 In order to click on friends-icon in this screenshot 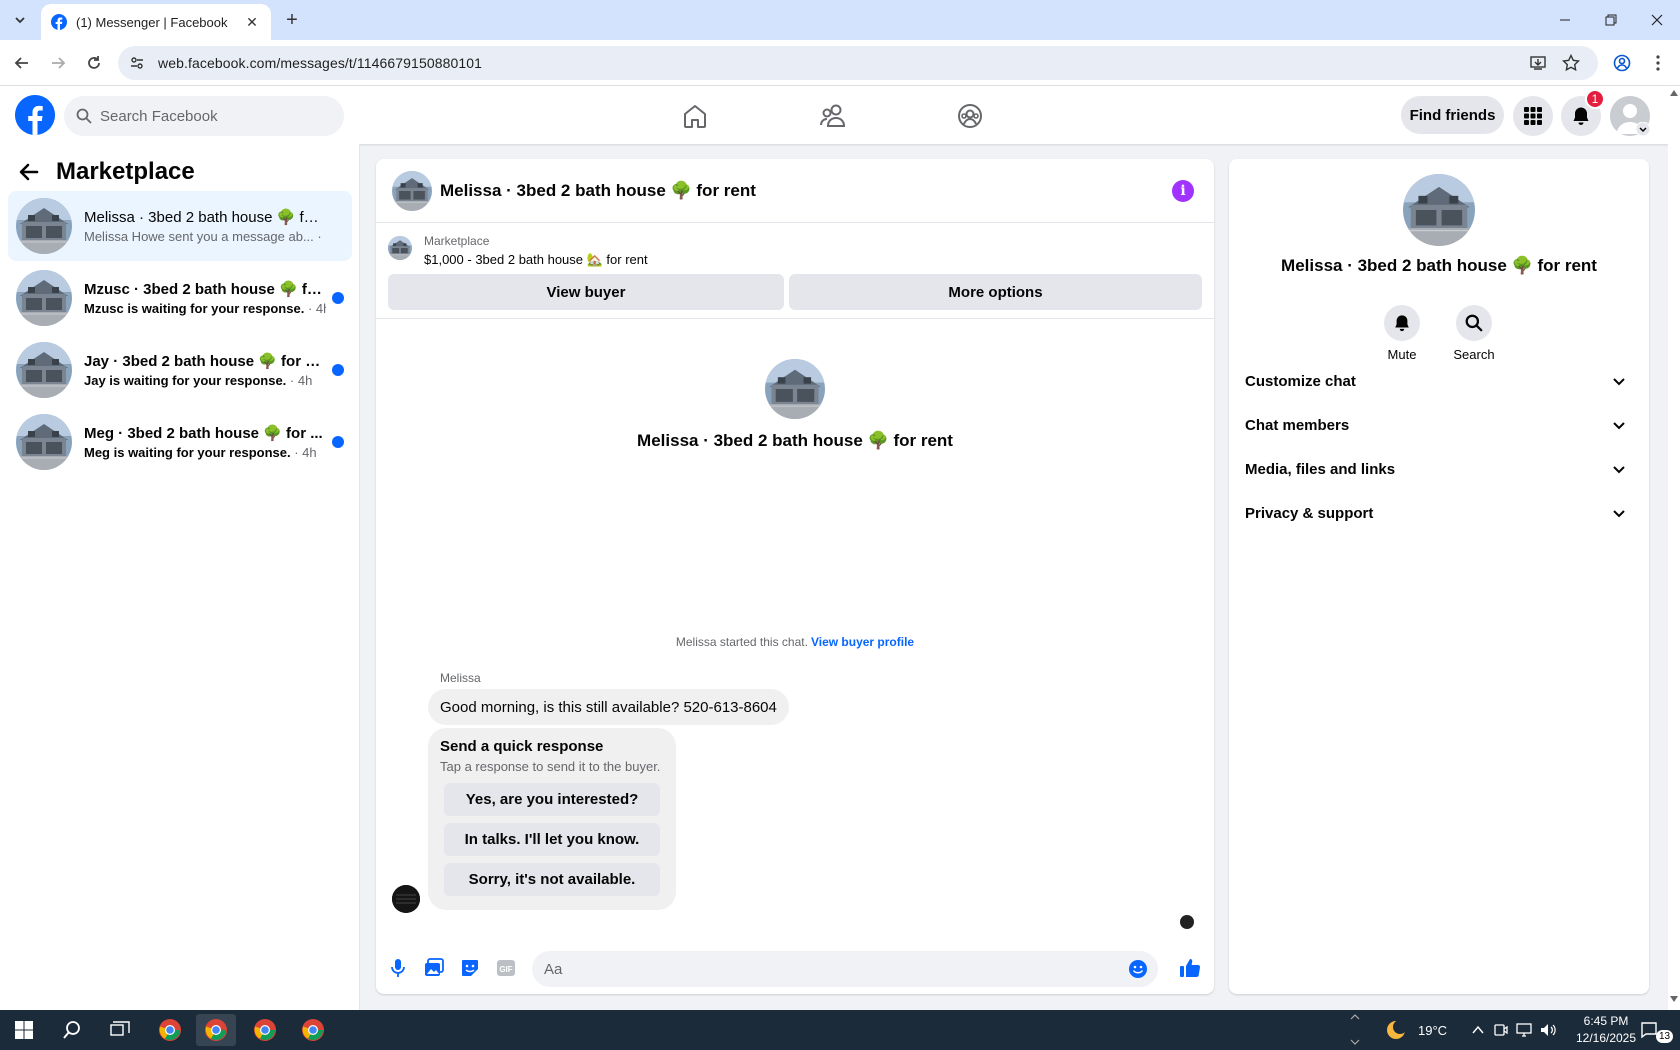, I will do `click(833, 115)`.